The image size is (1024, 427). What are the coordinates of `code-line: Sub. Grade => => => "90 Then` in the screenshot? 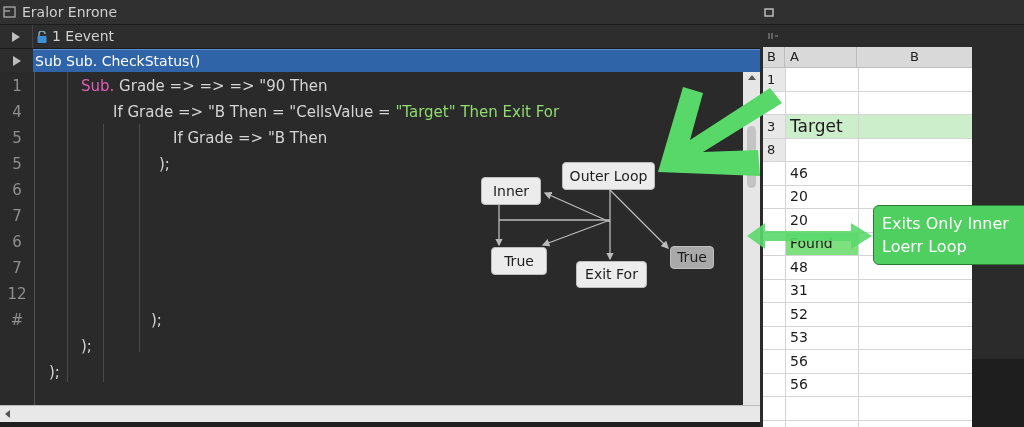 It's located at (204, 86).